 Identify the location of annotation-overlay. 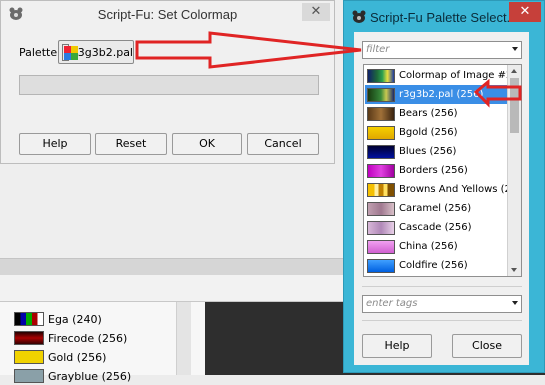
(328, 69).